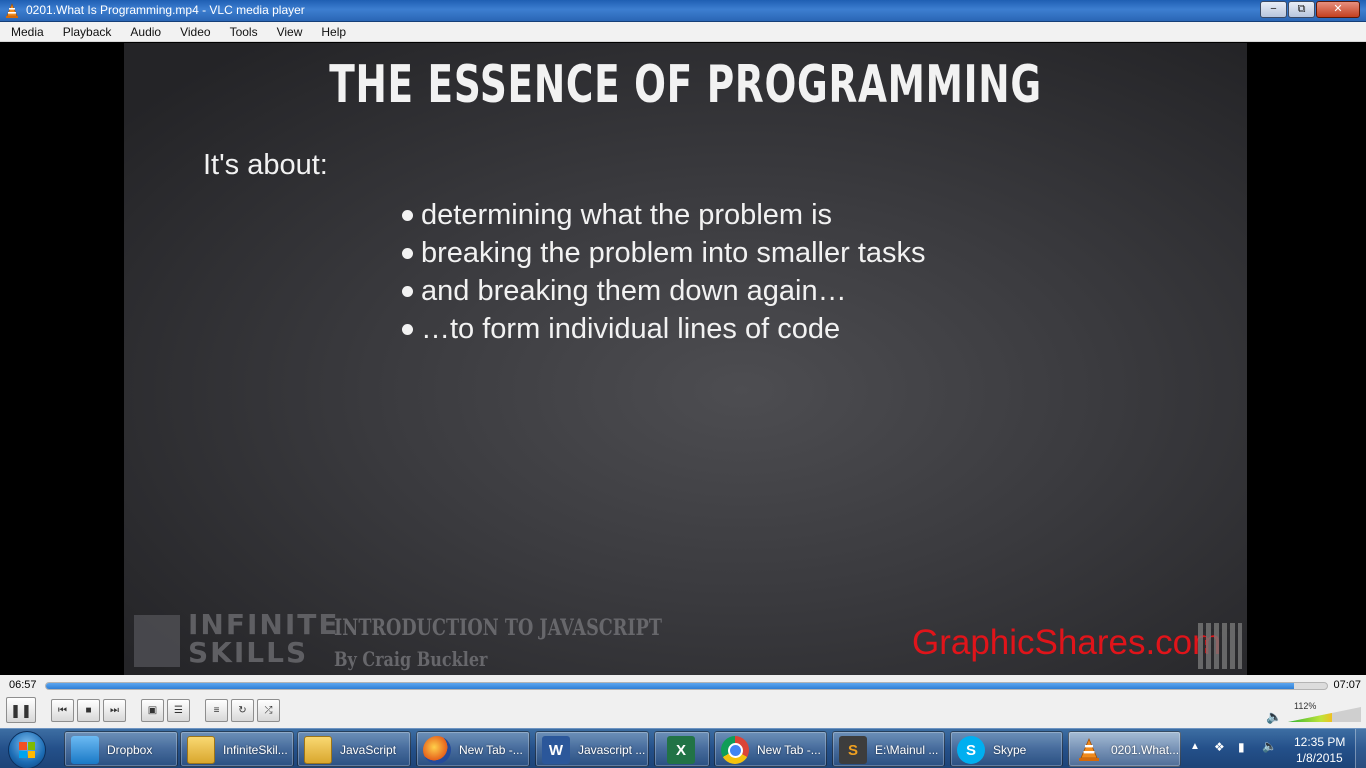  I want to click on shuffle-icon: ⤮, so click(268, 710).